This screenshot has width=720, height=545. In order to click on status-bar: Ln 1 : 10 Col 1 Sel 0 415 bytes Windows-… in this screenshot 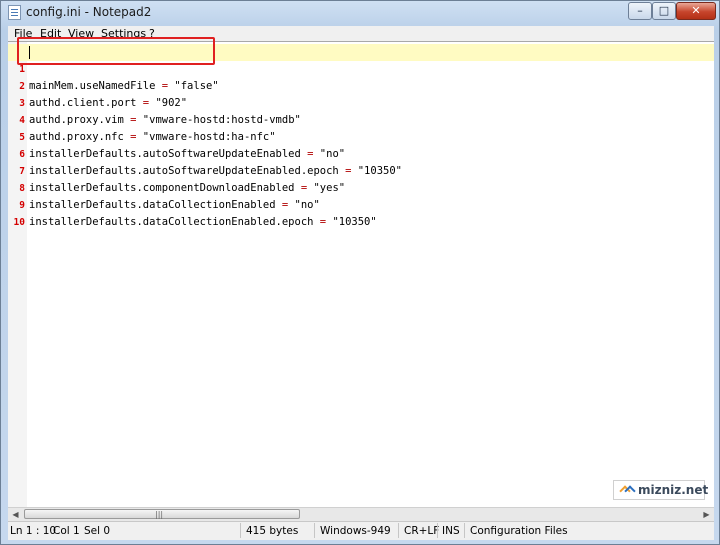, I will do `click(361, 530)`.